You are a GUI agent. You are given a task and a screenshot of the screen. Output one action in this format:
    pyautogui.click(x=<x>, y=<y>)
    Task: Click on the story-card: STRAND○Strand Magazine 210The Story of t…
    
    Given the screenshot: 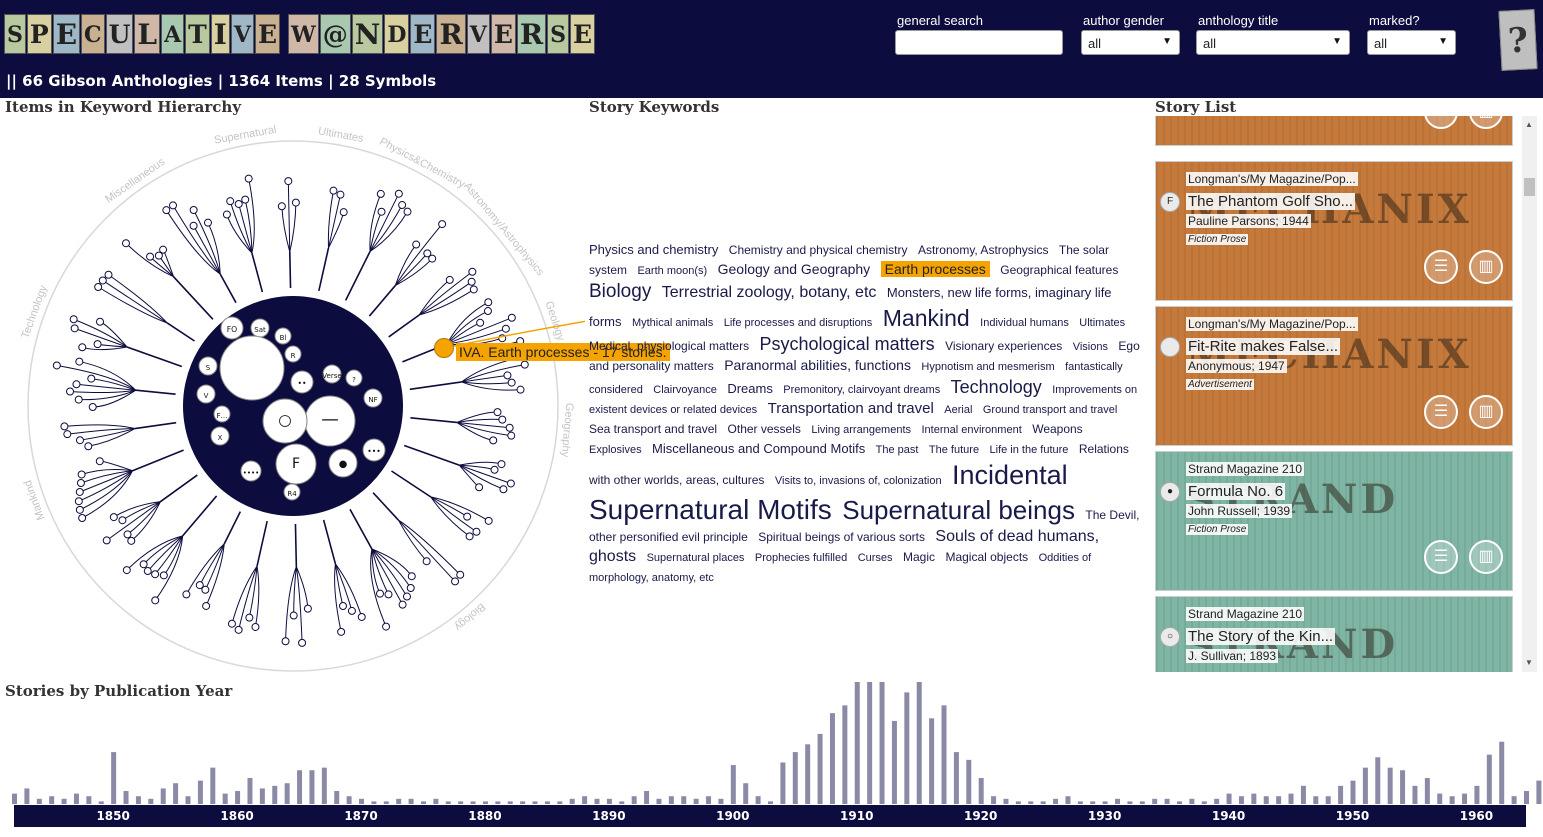 What is the action you would take?
    pyautogui.click(x=1334, y=634)
    